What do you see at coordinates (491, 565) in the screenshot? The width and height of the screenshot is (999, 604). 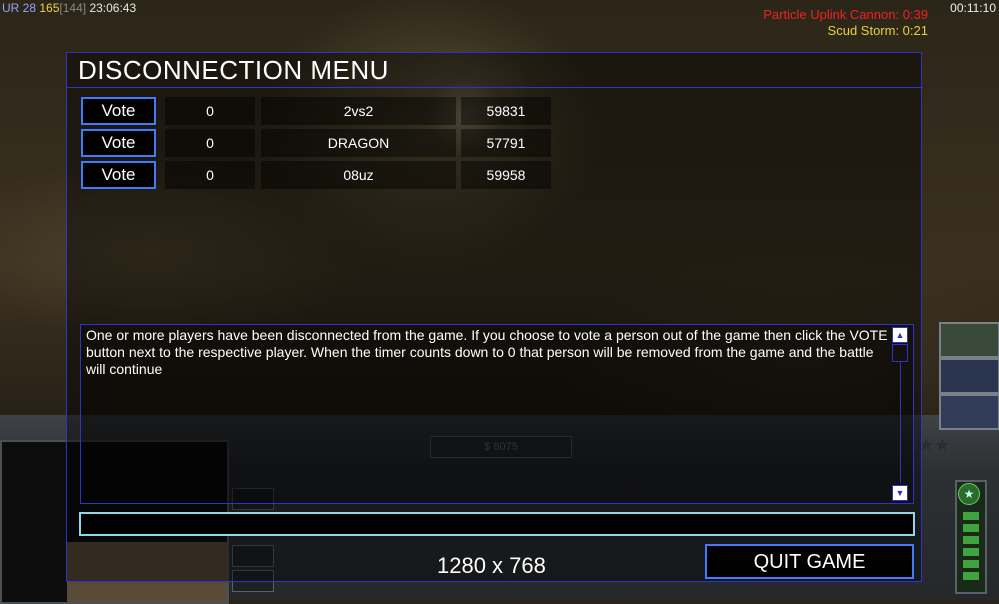 I see `resolution-label: 1280 x 768` at bounding box center [491, 565].